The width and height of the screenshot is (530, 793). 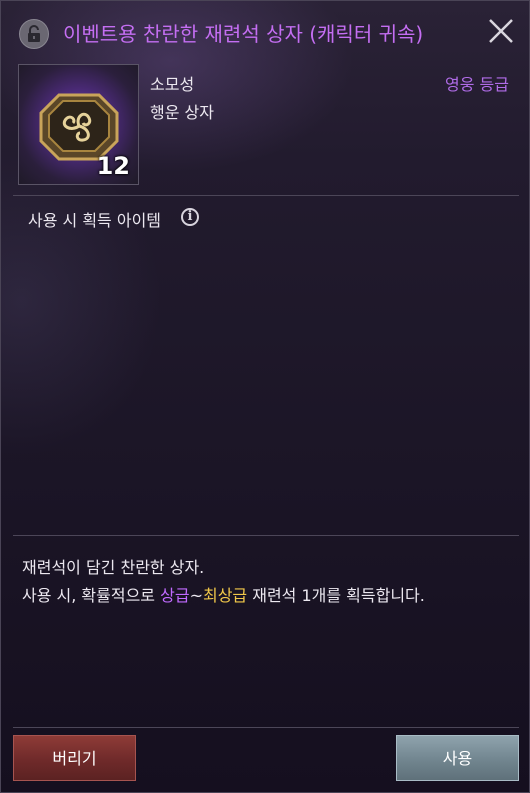 I want to click on description-line-2: 사용 시, 확률적으로 상급~최상급 재련석 1개를 획득합니다., so click(x=223, y=594).